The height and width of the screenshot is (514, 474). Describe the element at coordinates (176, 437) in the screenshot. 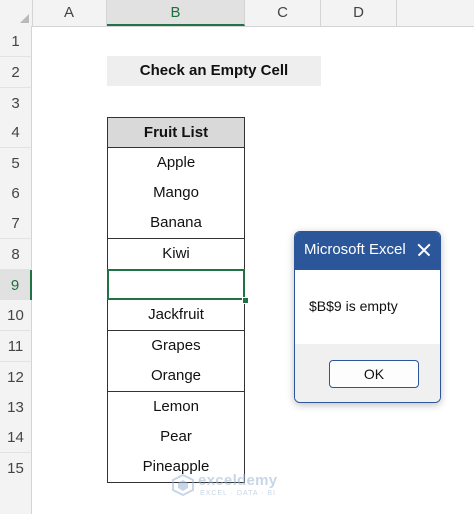

I see `fruit-cell-b14: Pear` at that location.